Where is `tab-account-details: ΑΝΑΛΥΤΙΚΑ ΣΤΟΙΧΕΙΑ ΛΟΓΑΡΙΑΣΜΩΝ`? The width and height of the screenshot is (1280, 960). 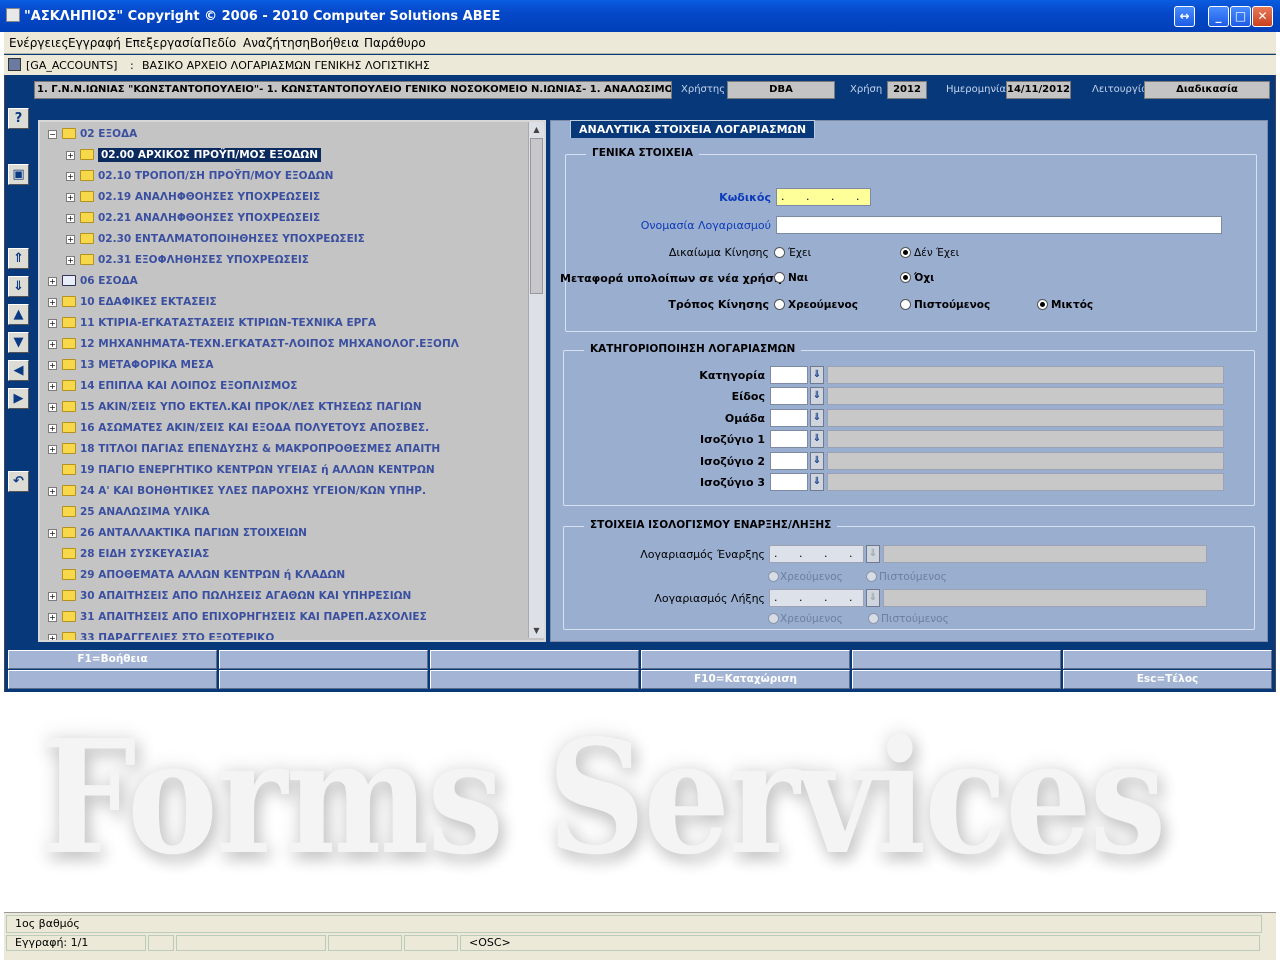
tab-account-details: ΑΝΑΛΥΤΙΚΑ ΣΤΟΙΧΕΙΑ ΛΟΓΑΡΙΑΣΜΩΝ is located at coordinates (693, 129).